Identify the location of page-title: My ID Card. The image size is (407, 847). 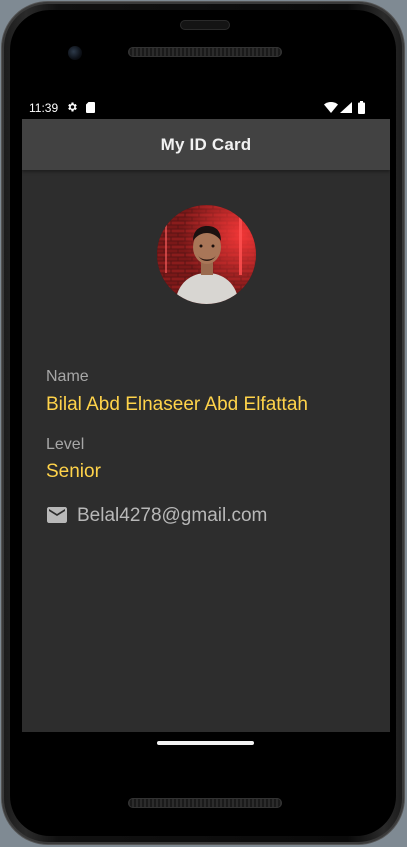
(206, 144).